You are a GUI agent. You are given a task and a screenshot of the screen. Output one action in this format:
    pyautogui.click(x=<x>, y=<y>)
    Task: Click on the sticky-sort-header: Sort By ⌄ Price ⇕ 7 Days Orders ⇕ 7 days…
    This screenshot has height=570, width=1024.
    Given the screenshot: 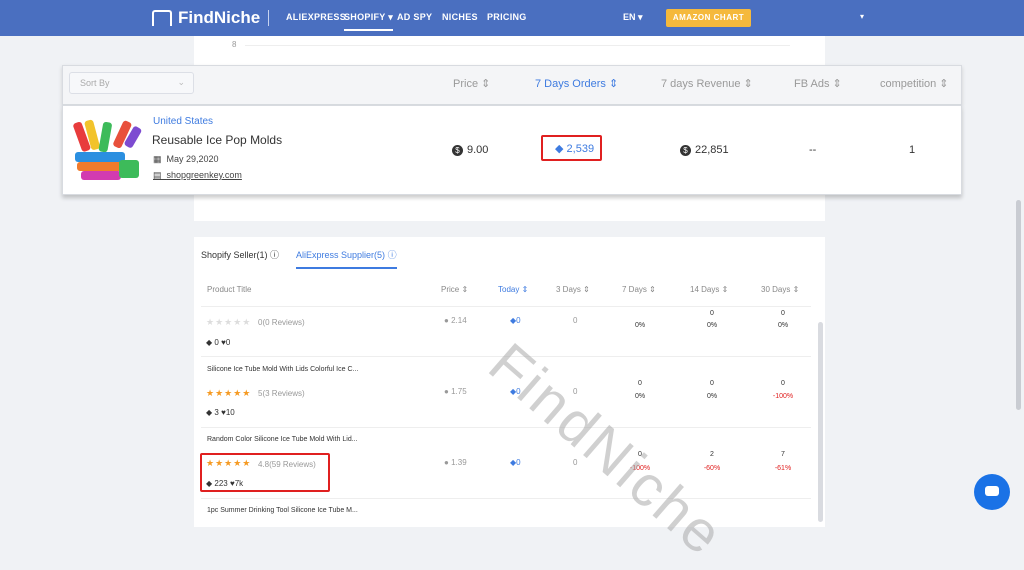 What is the action you would take?
    pyautogui.click(x=512, y=85)
    